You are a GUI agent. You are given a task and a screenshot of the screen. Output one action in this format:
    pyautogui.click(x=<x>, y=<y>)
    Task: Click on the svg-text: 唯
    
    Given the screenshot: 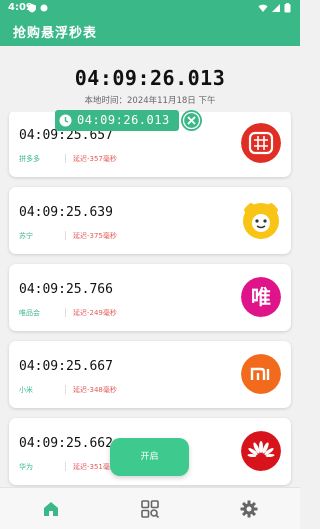 What is the action you would take?
    pyautogui.click(x=261, y=297)
    